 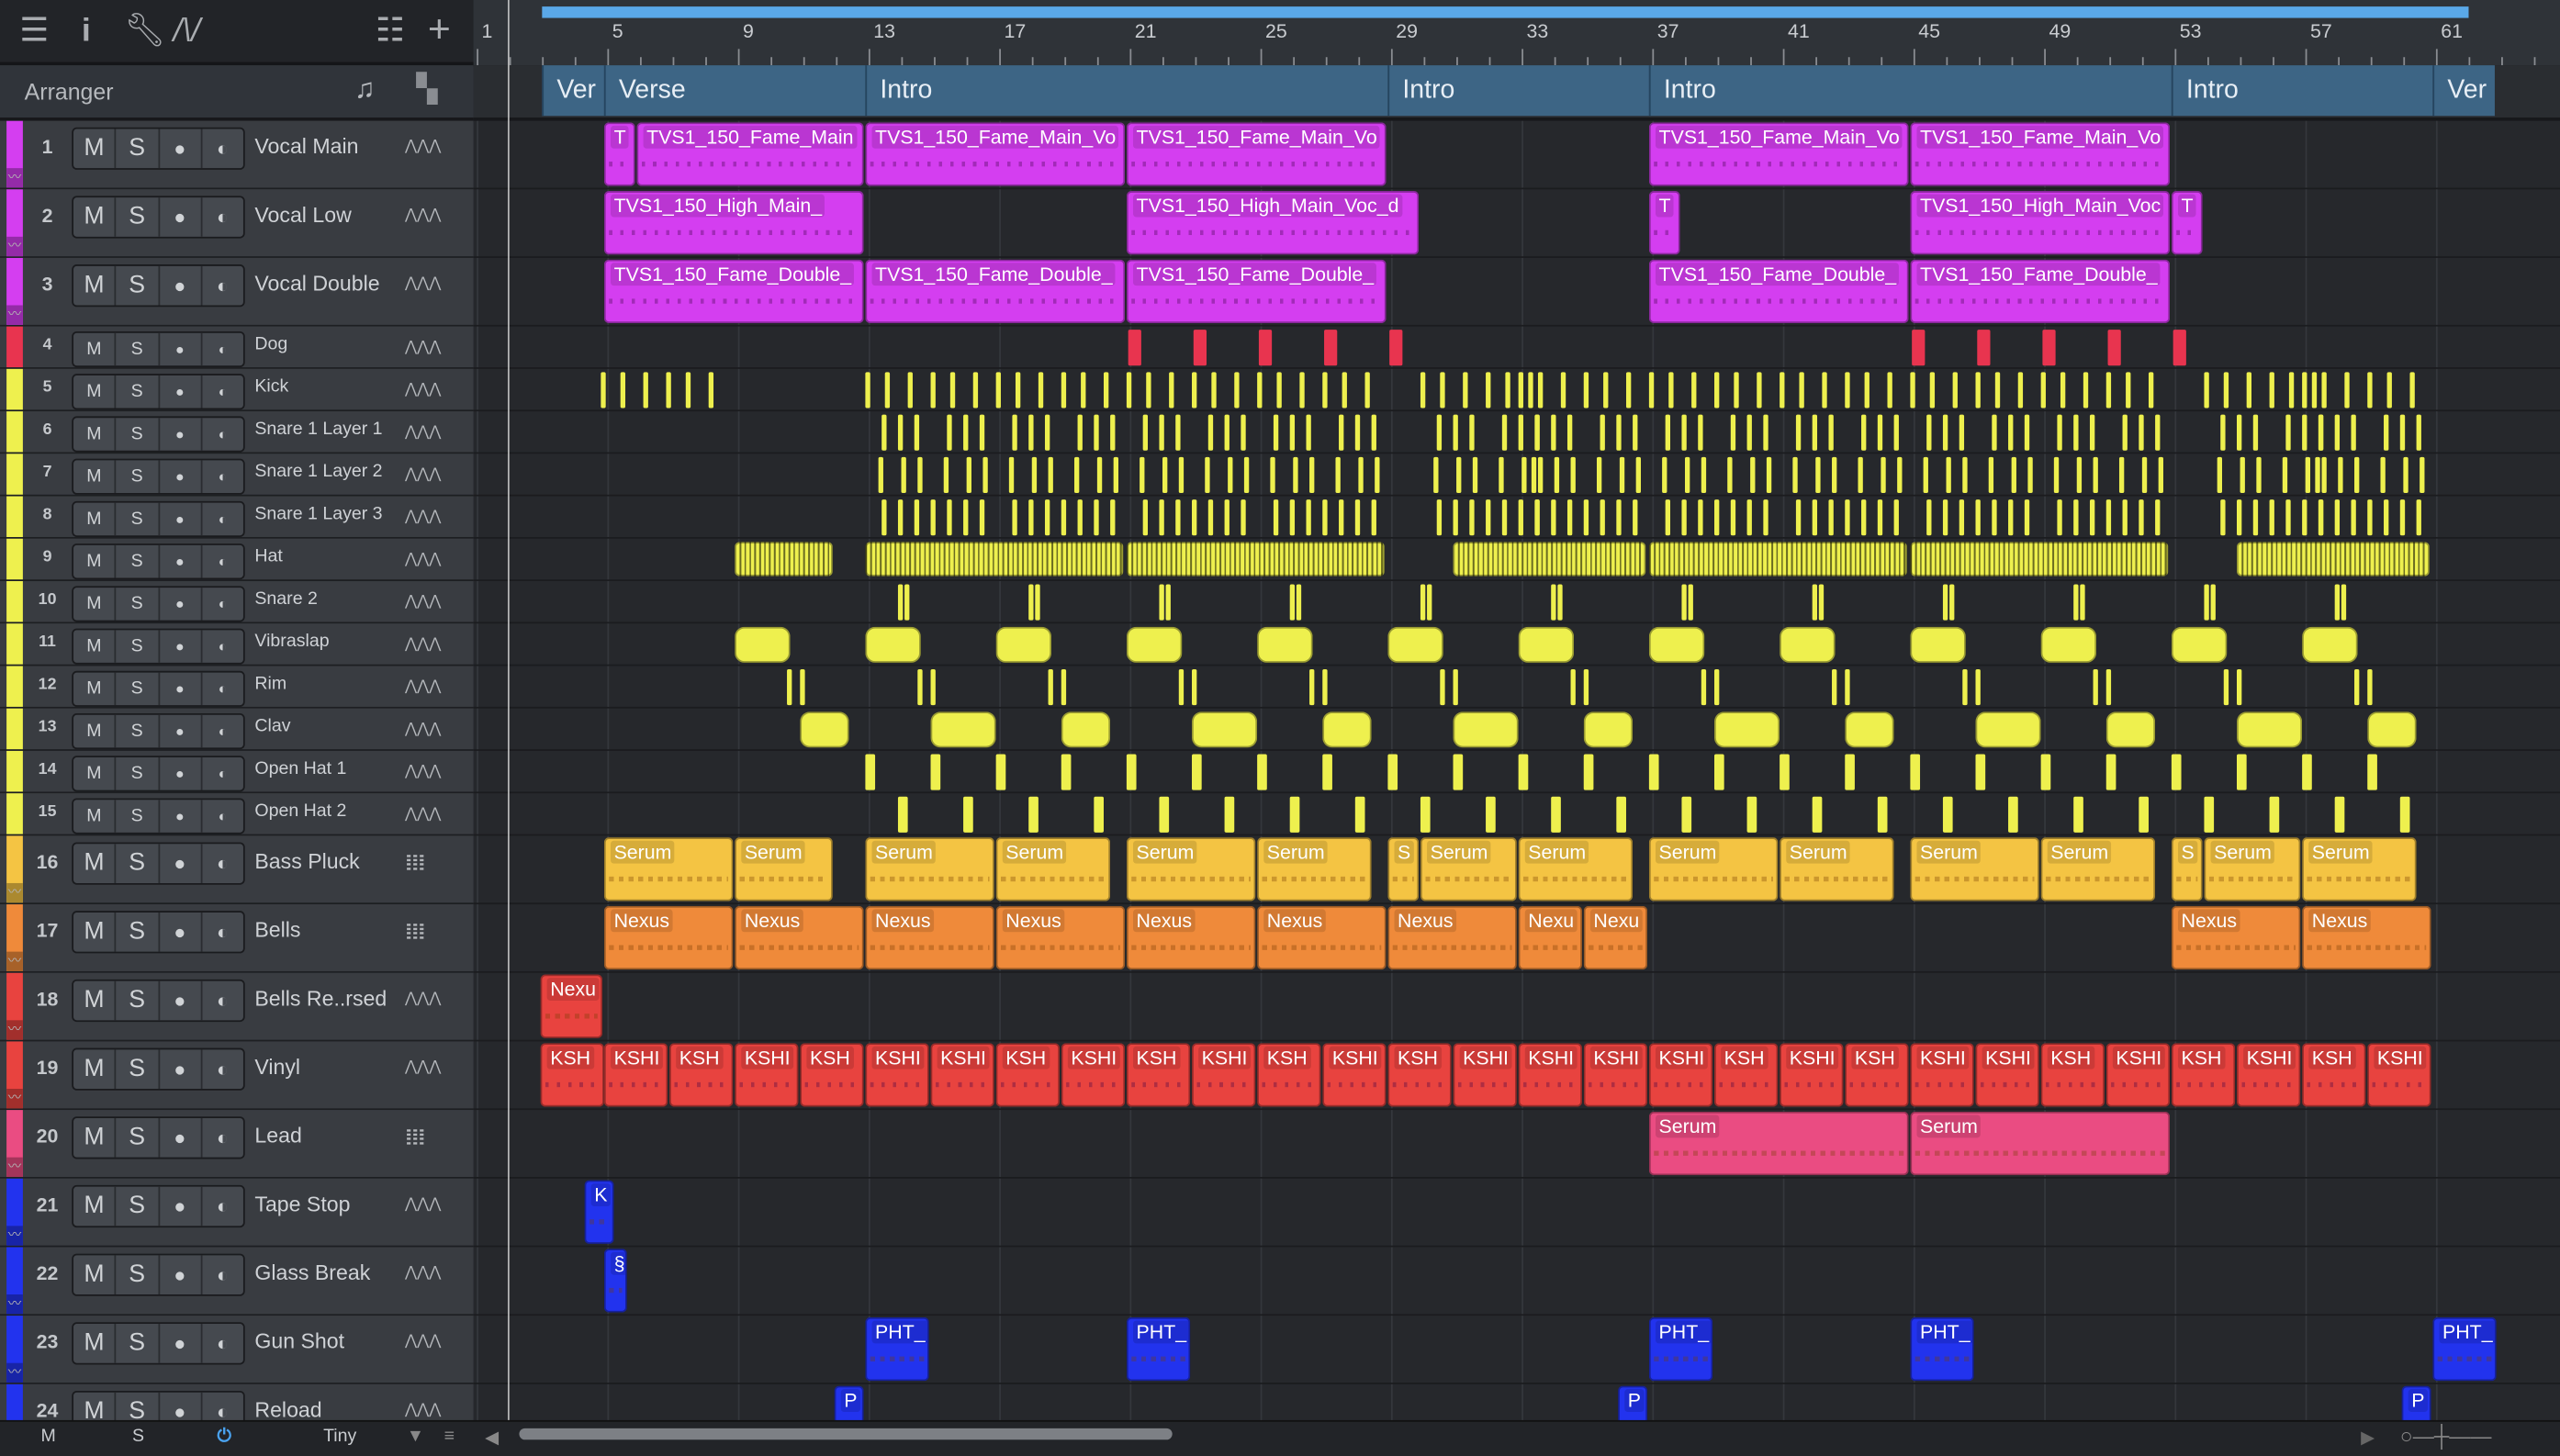 I want to click on wrench-icon: 🔧︎, so click(x=144, y=31).